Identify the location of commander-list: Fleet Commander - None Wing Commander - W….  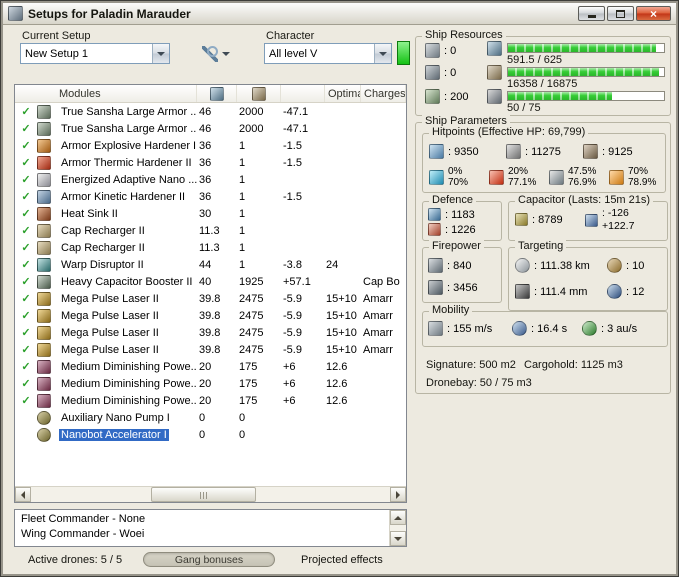
(210, 528).